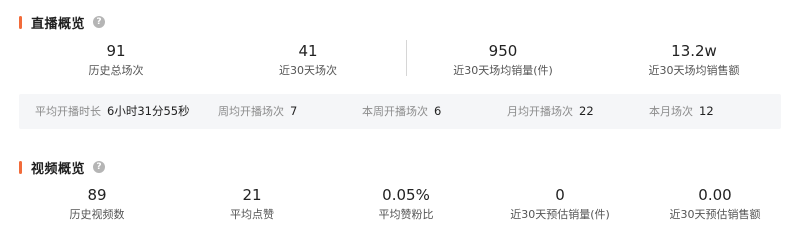 This screenshot has height=240, width=800. I want to click on stat-value: 0, so click(560, 195).